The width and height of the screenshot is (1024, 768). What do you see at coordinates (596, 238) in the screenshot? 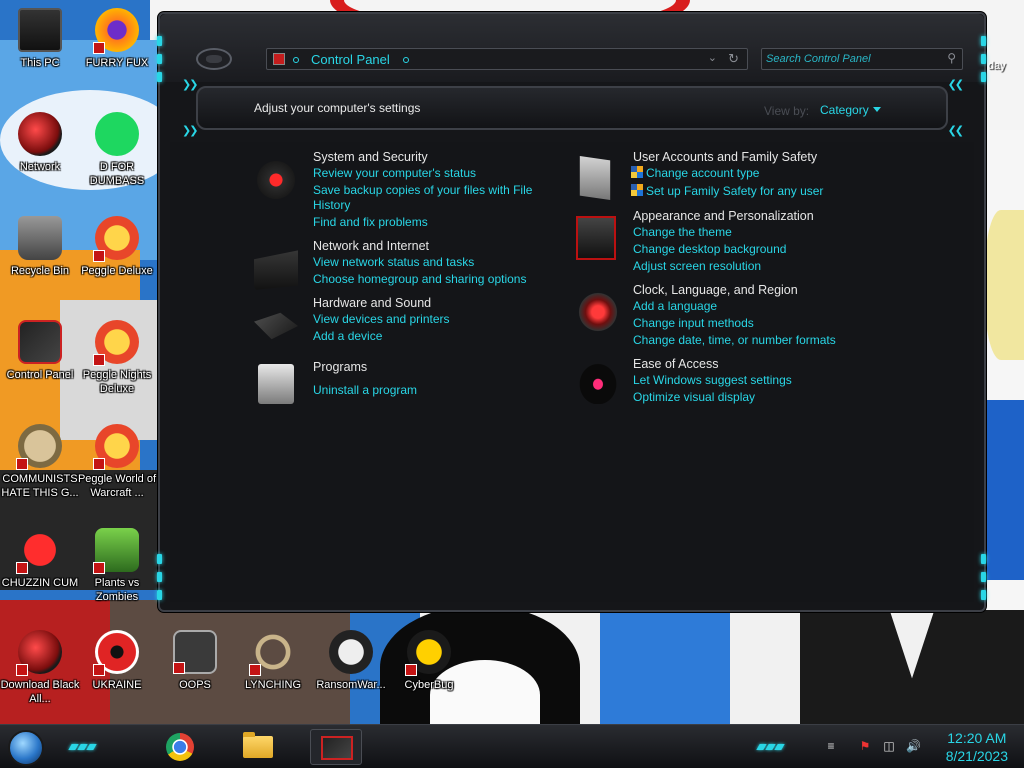
I see `appearance-icon` at bounding box center [596, 238].